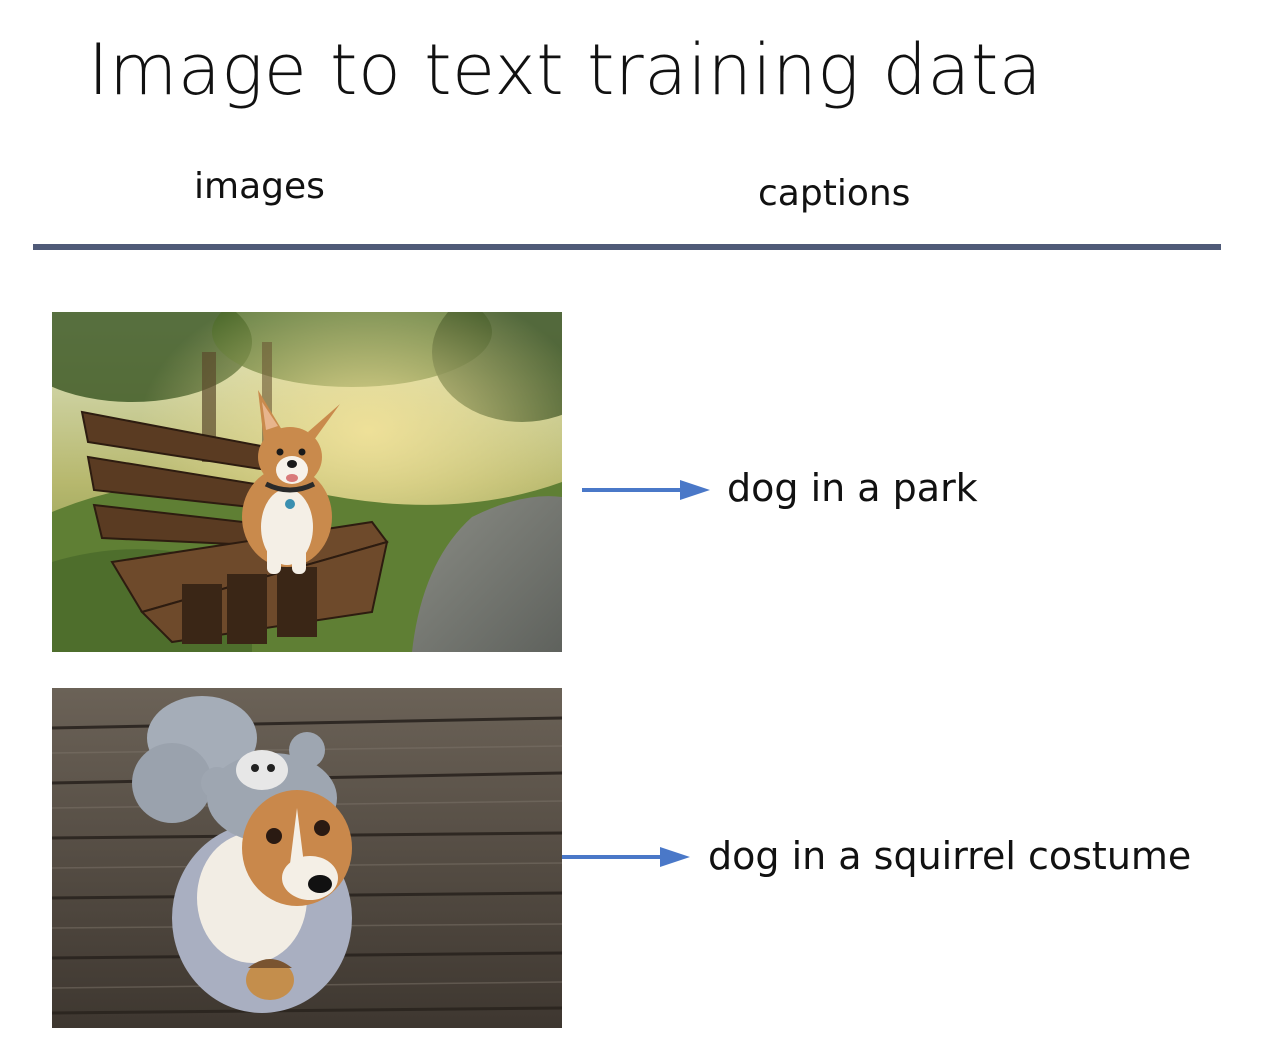  Describe the element at coordinates (852, 488) in the screenshot. I see `caption-text: dog in a park` at that location.